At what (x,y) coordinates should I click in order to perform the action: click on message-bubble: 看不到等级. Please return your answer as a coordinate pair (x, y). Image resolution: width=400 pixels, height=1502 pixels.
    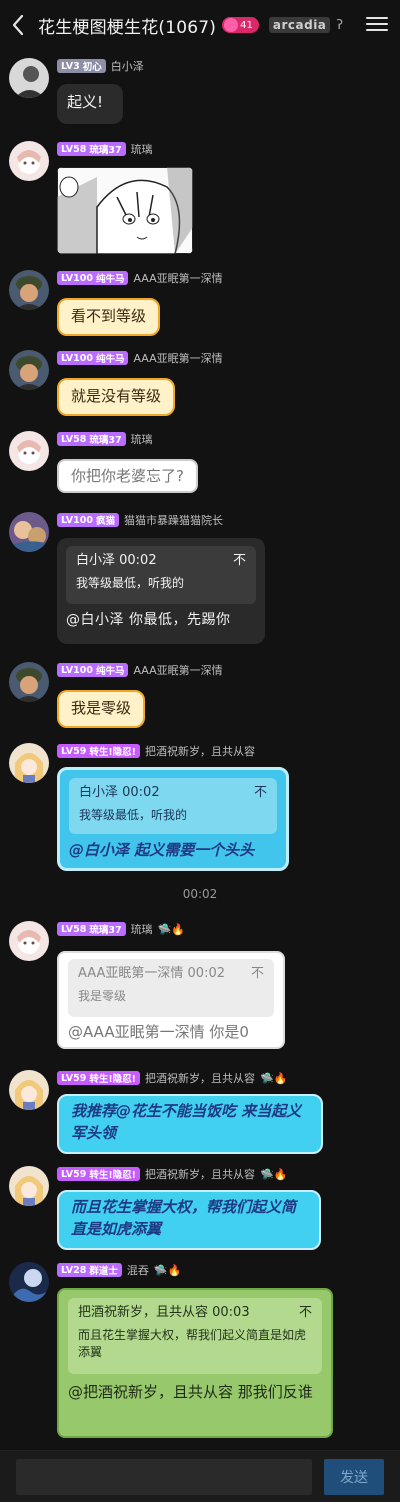
    Looking at the image, I should click on (109, 317).